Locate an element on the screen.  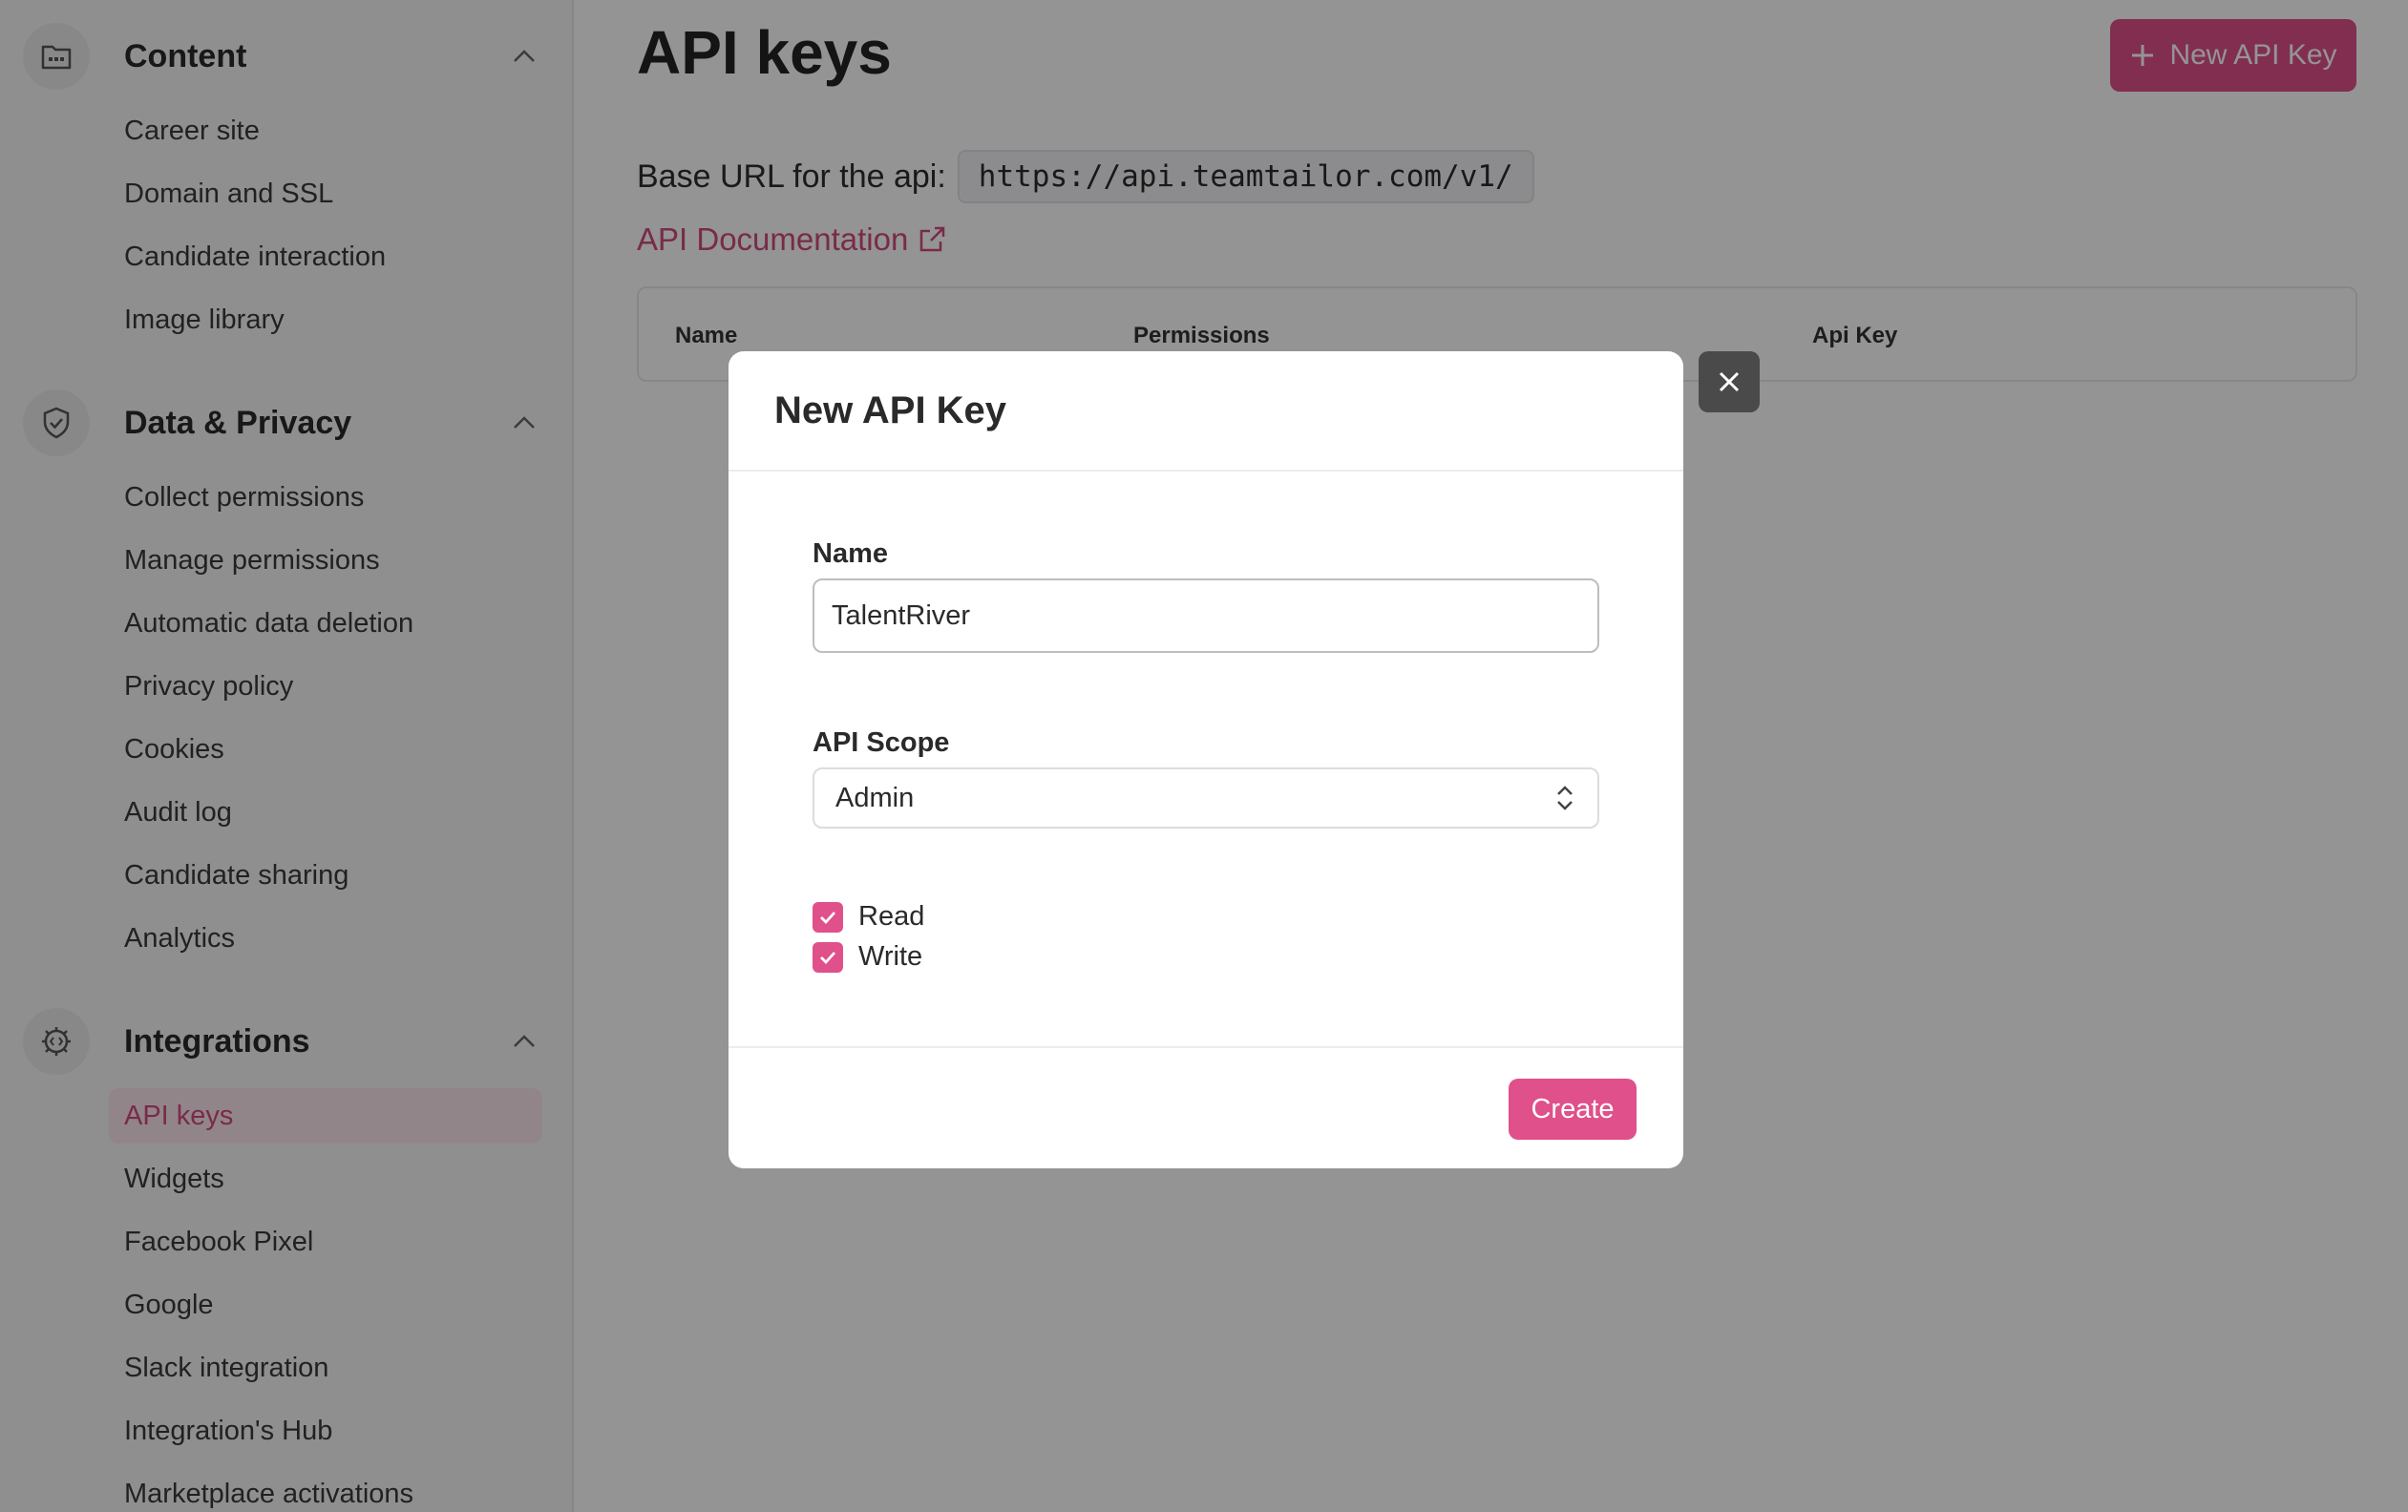
write-checkbox-label: Write is located at coordinates (890, 957).